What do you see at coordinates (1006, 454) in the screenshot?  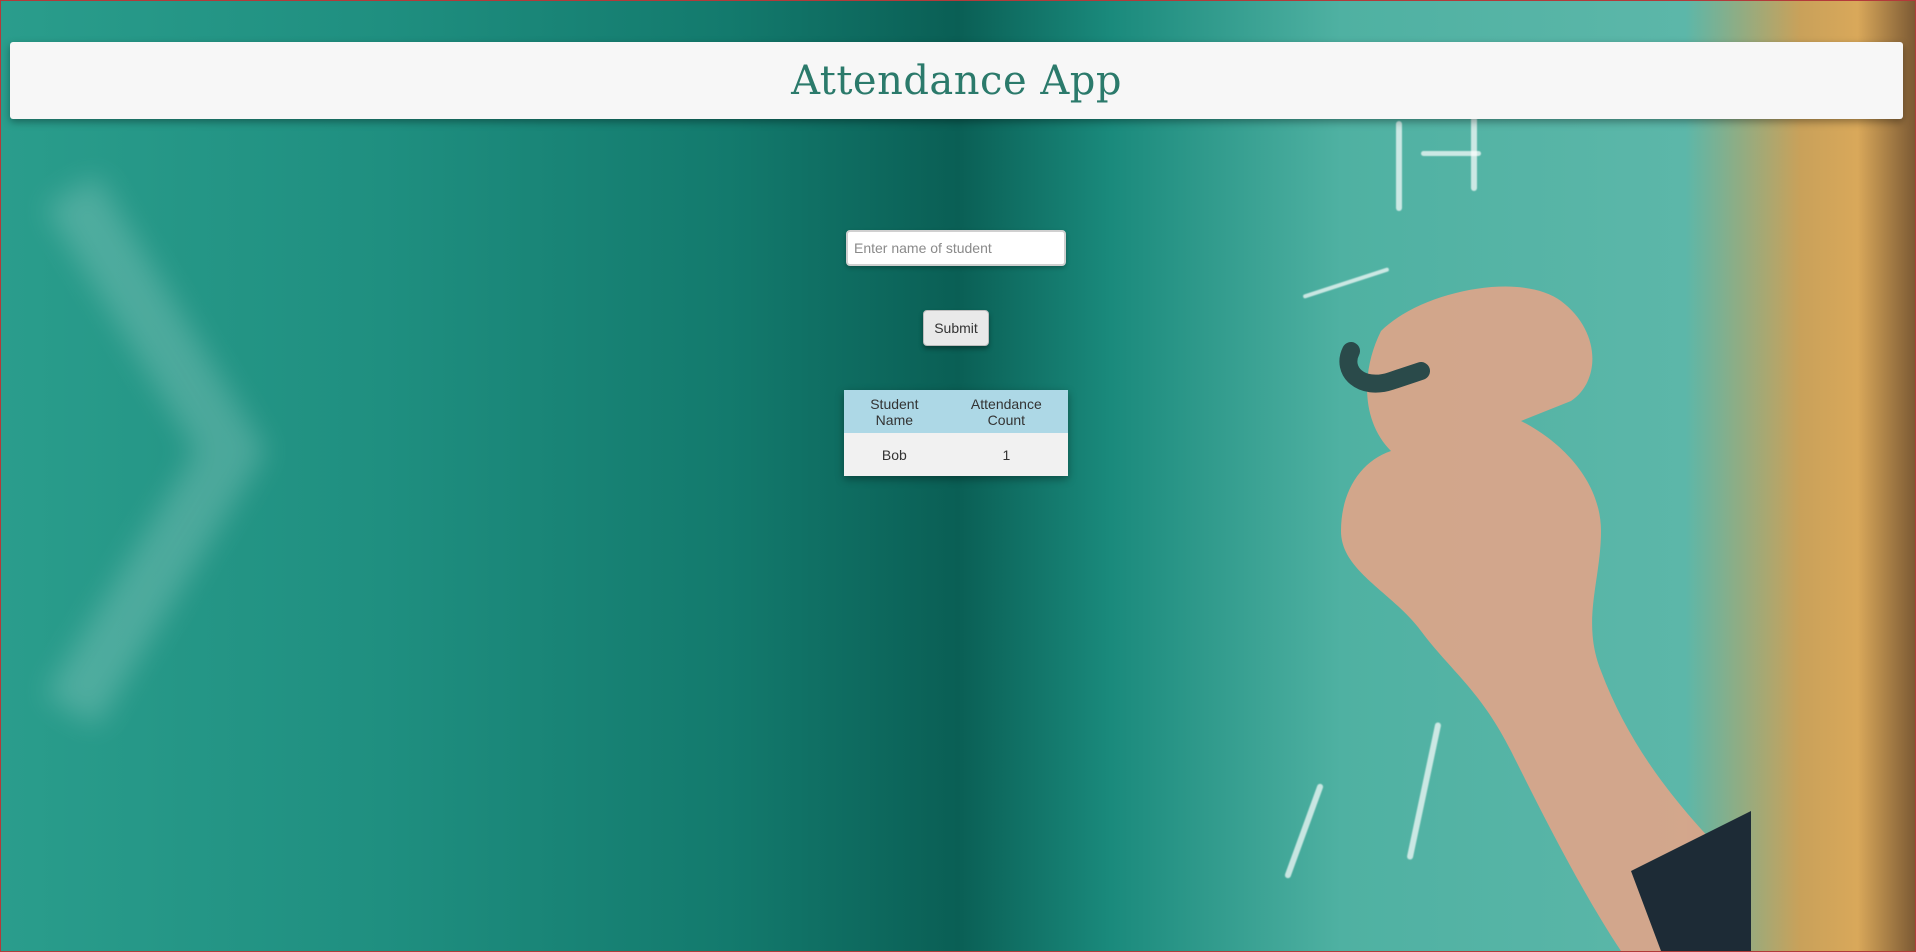 I see `attendance-count-cell: 1` at bounding box center [1006, 454].